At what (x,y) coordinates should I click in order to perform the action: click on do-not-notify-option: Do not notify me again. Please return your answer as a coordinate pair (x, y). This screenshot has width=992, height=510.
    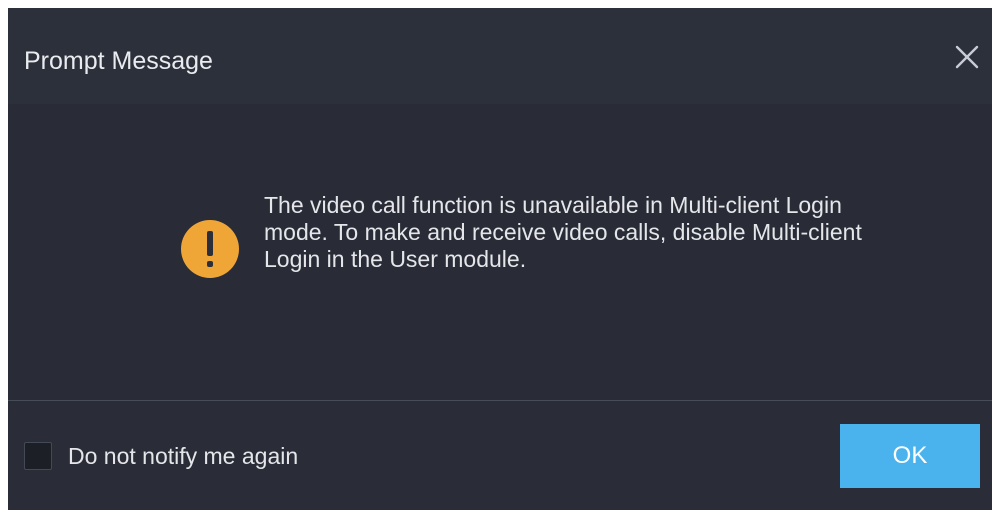
    Looking at the image, I should click on (161, 456).